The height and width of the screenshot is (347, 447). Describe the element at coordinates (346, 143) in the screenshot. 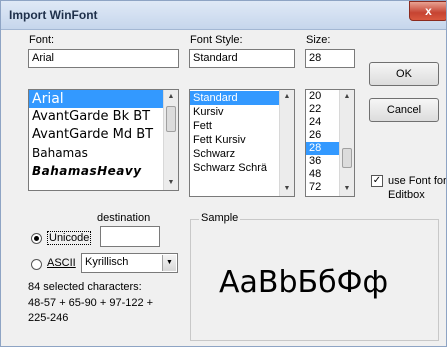

I see `size-list-scrollbar: ▲ ▼` at that location.